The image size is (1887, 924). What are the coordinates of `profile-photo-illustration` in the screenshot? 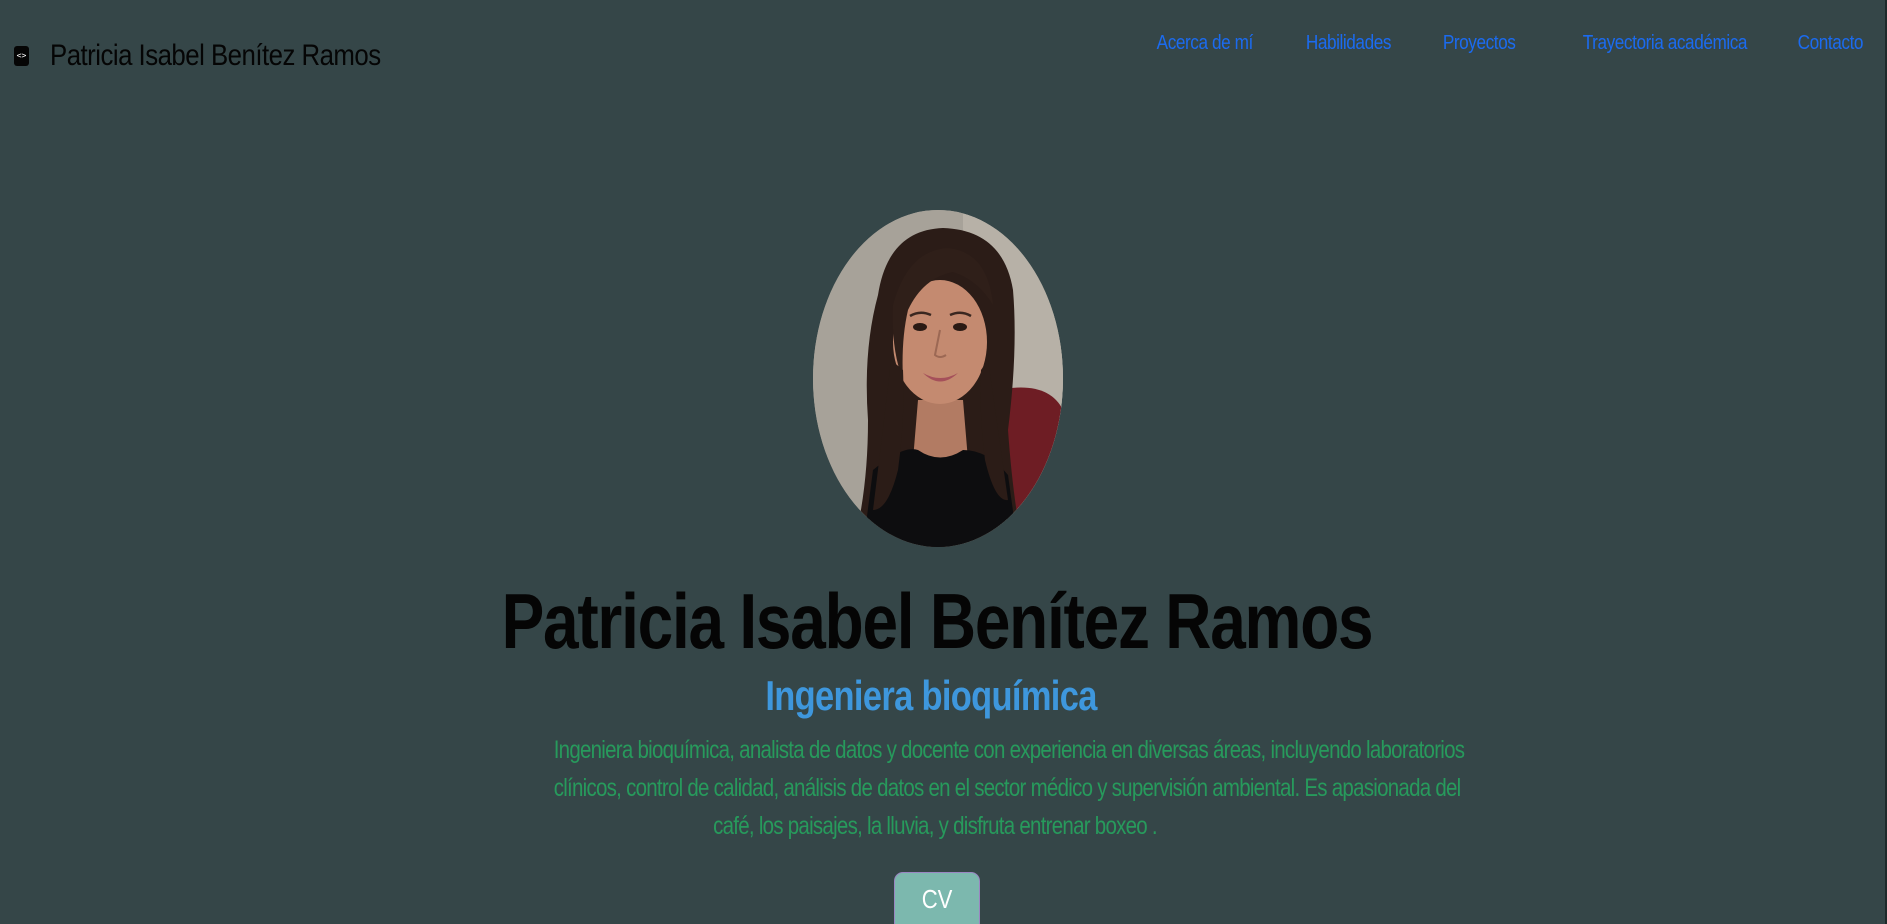 It's located at (938, 378).